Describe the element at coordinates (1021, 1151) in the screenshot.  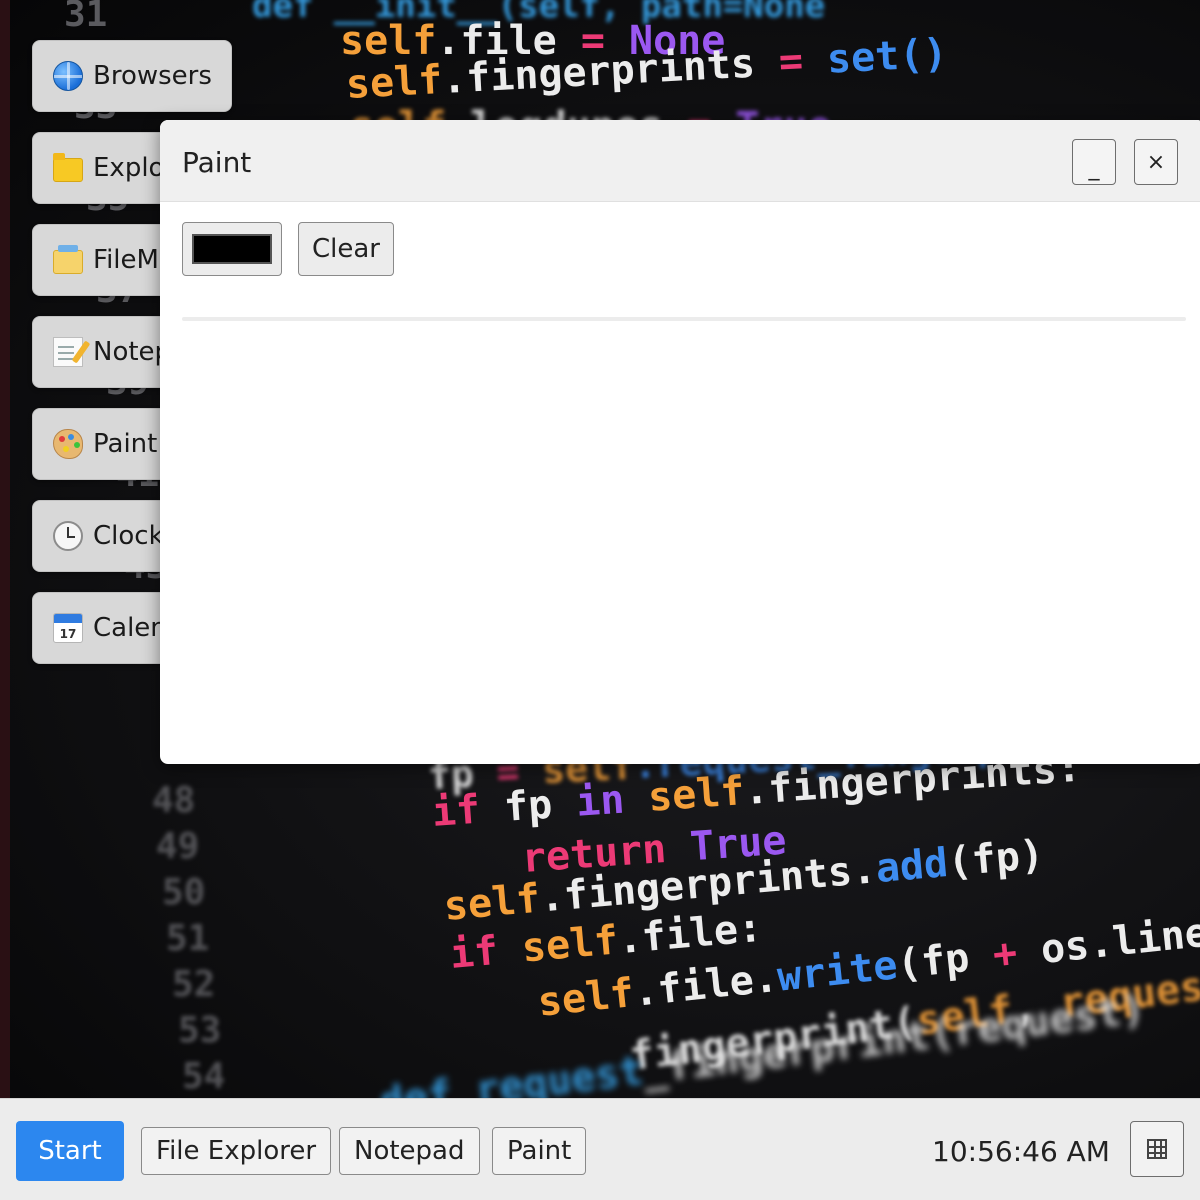
I see `taskbar-clock: 10:56:46 AM` at that location.